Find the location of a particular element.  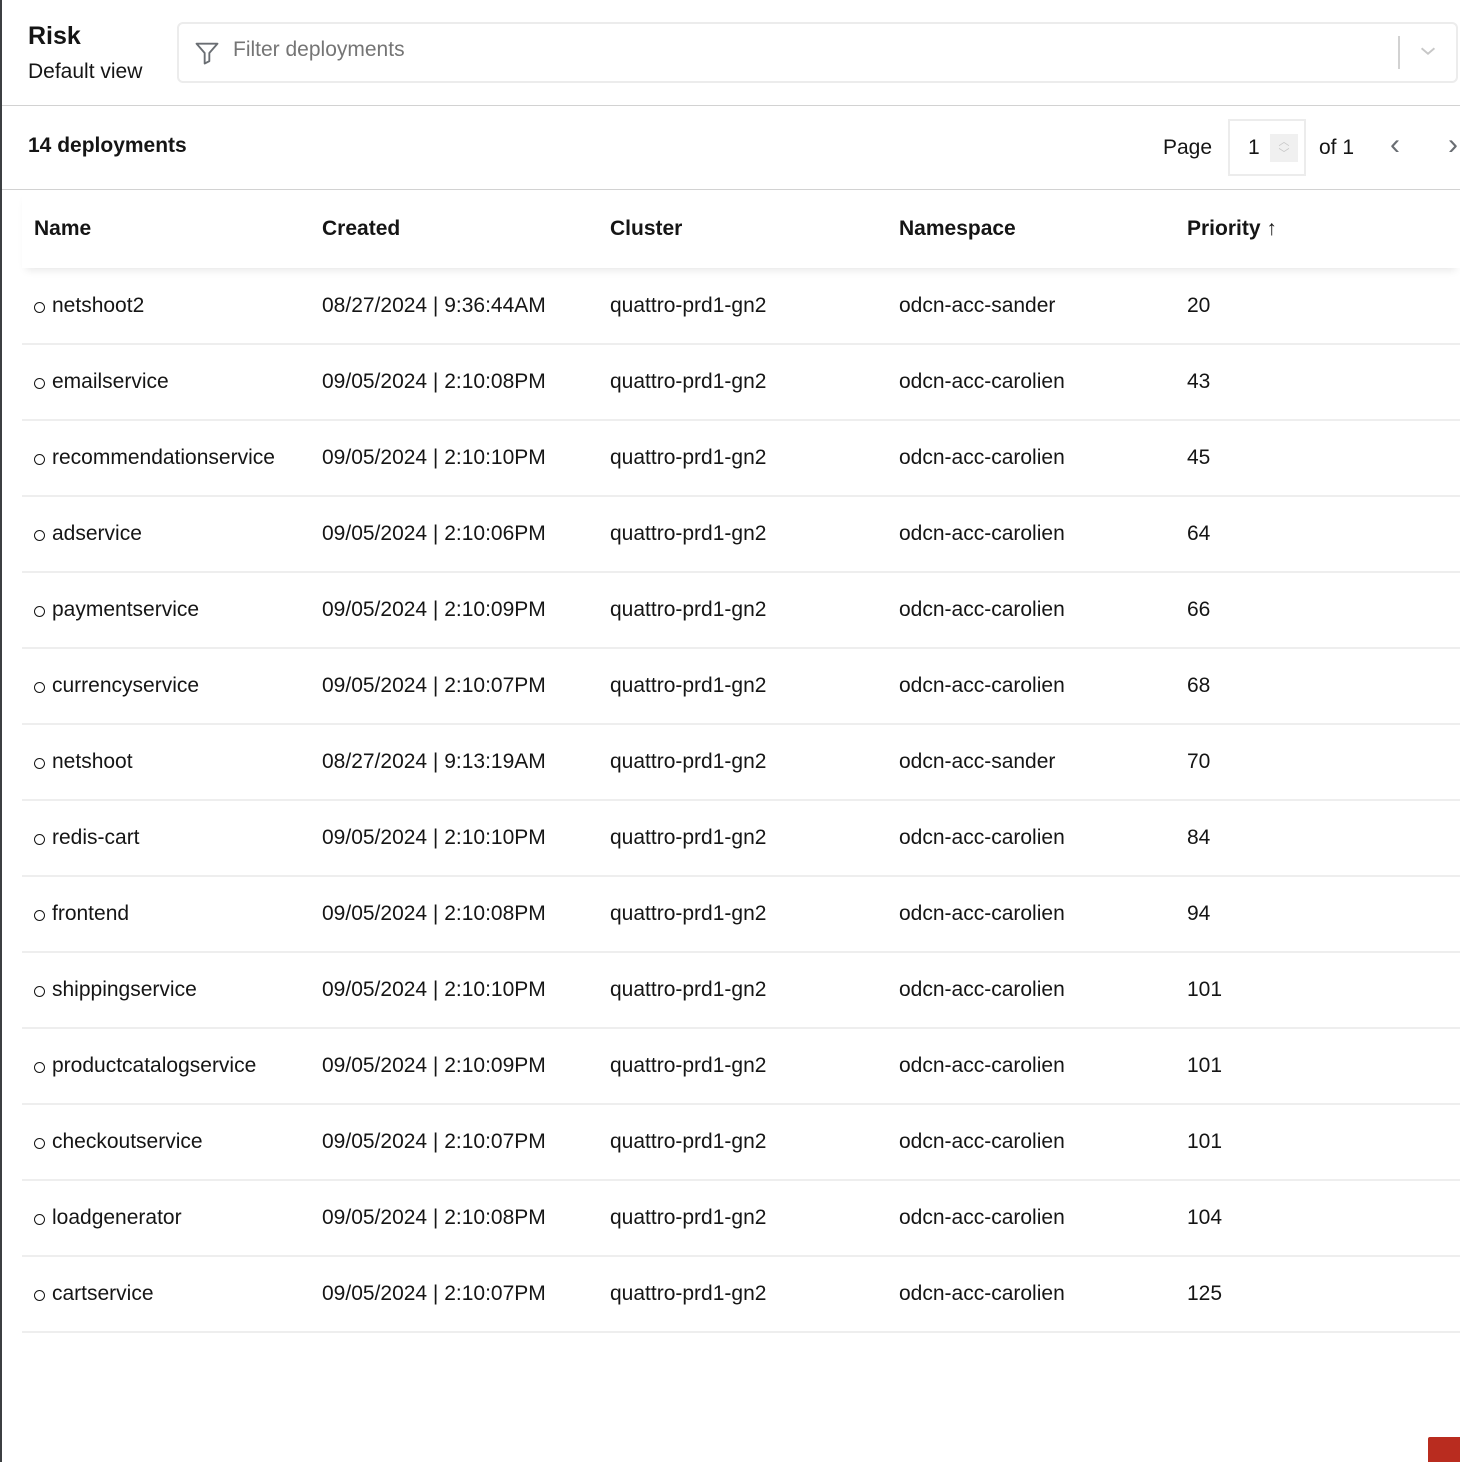

cell-name: netshoot is located at coordinates (166, 762).